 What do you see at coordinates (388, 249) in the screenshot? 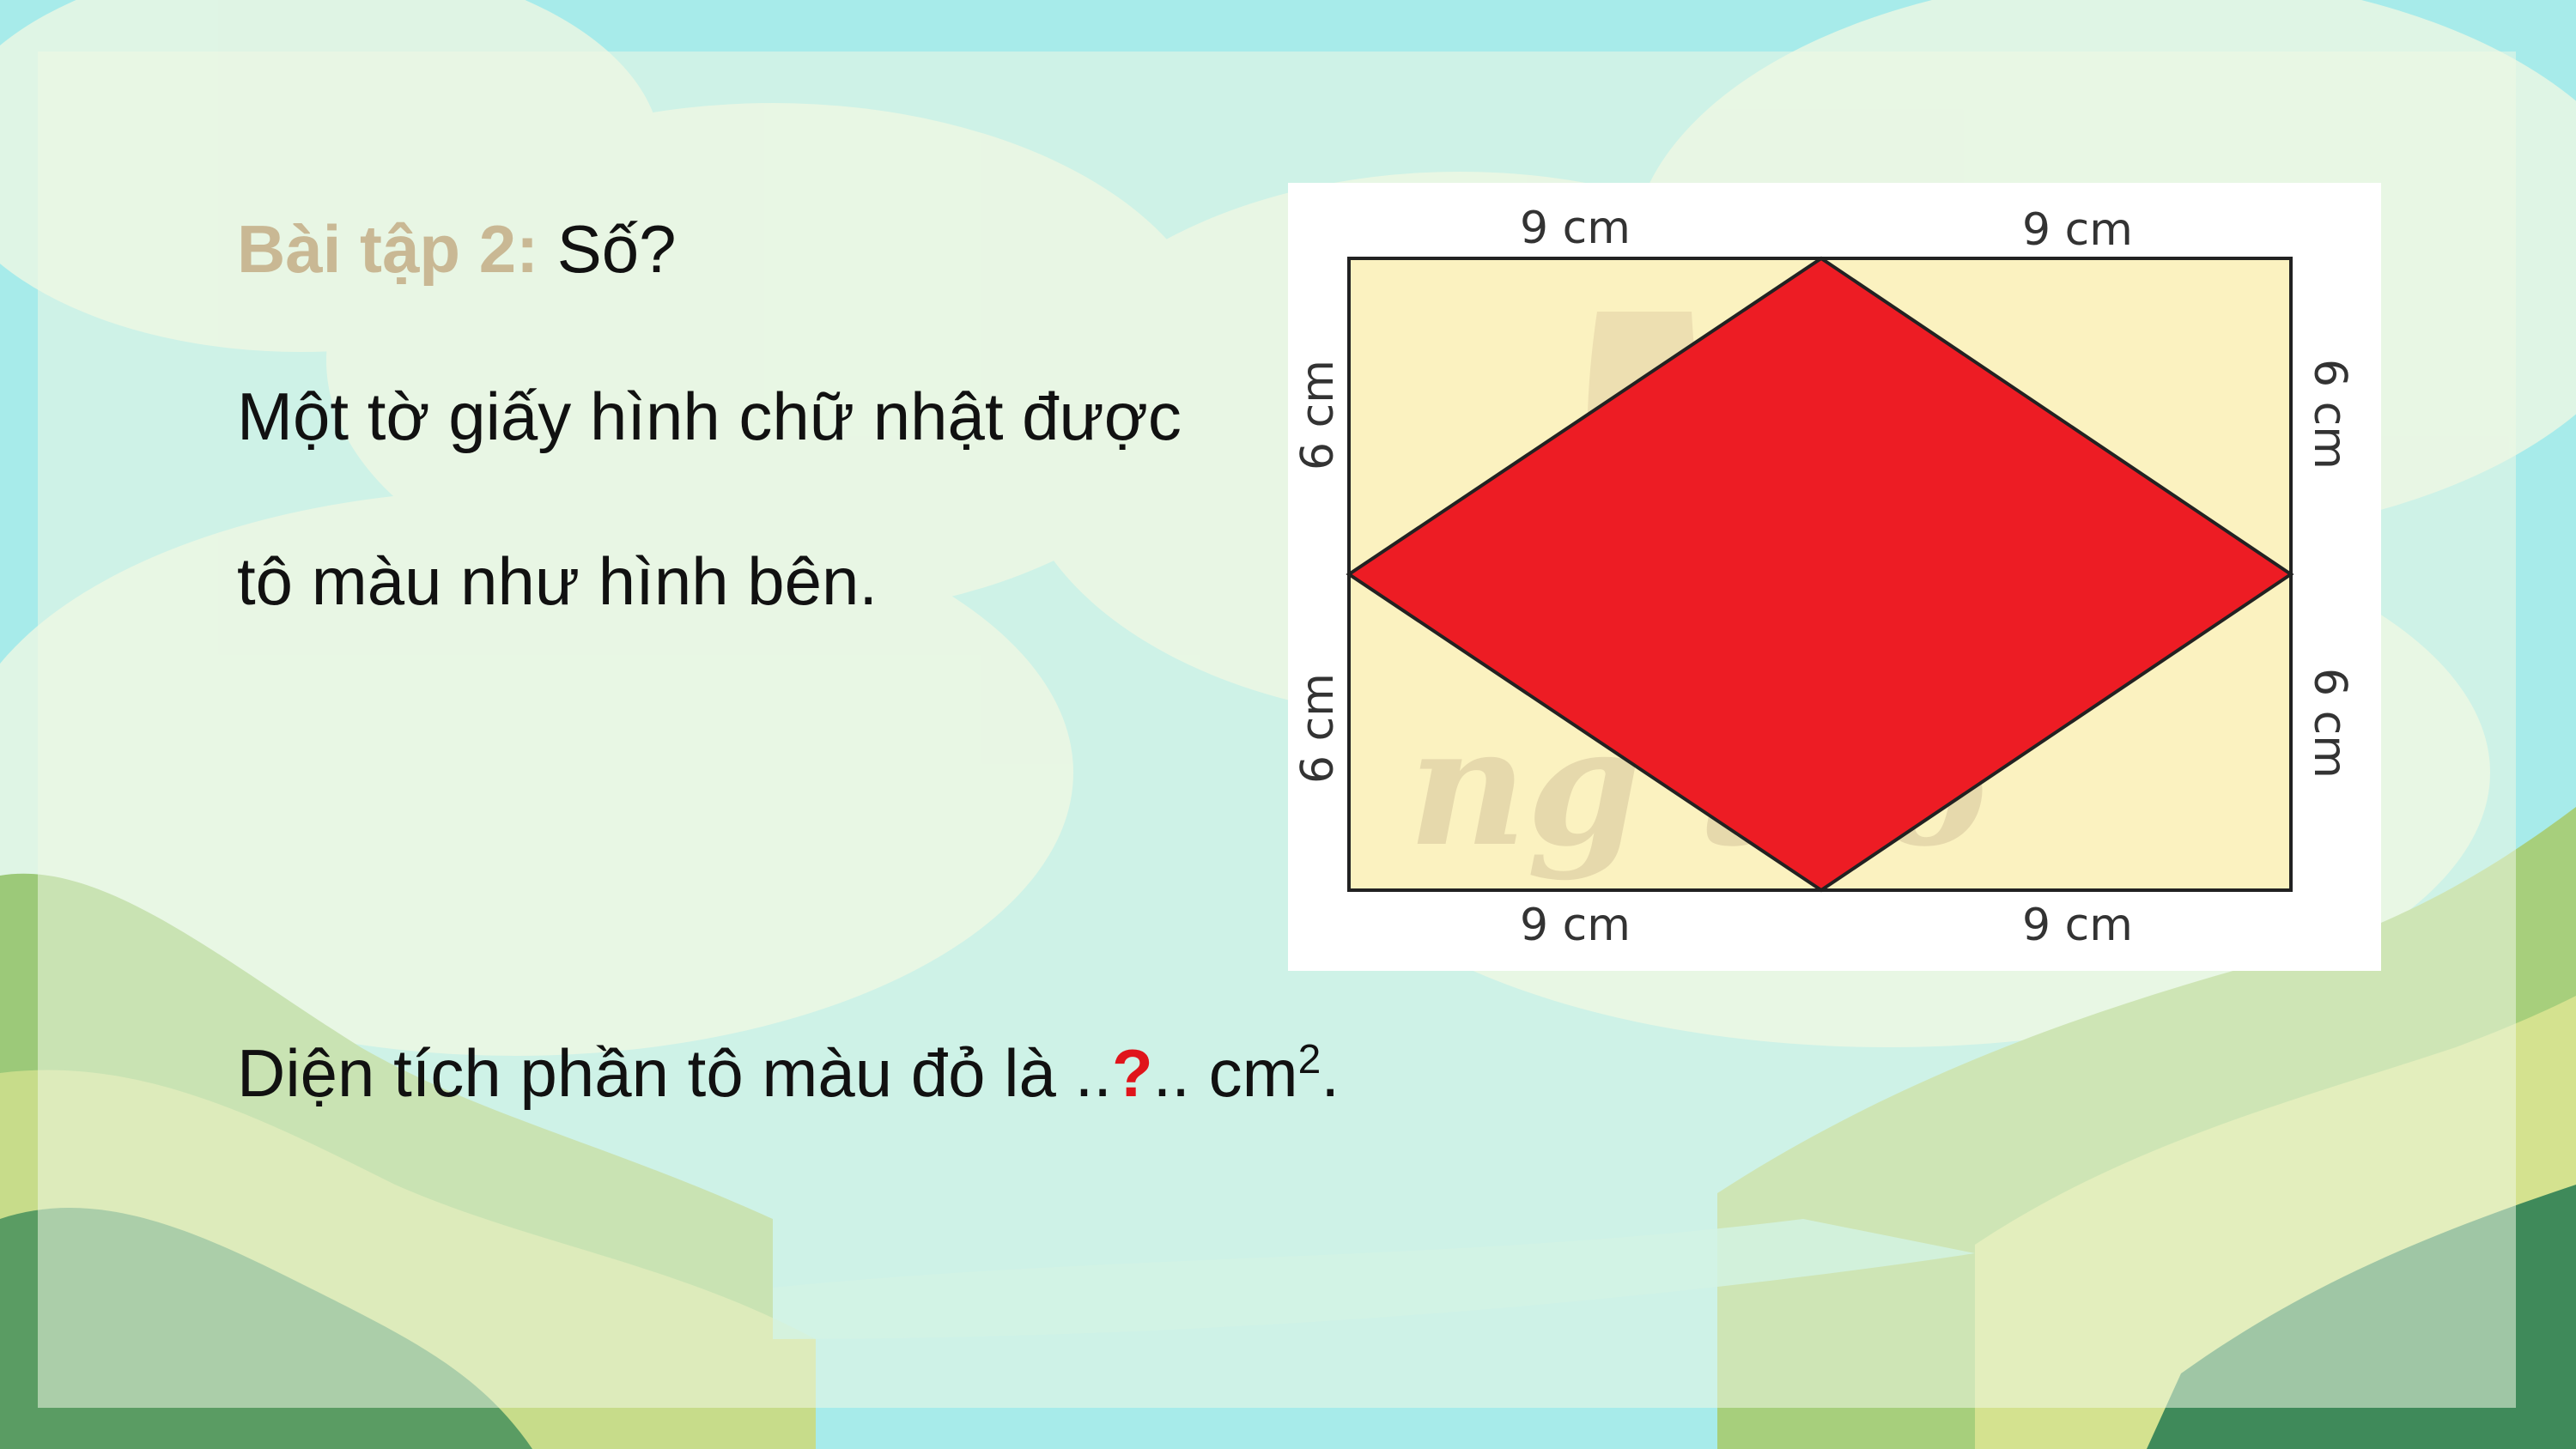
I see `exercise-title-label: Bài tập 2:` at bounding box center [388, 249].